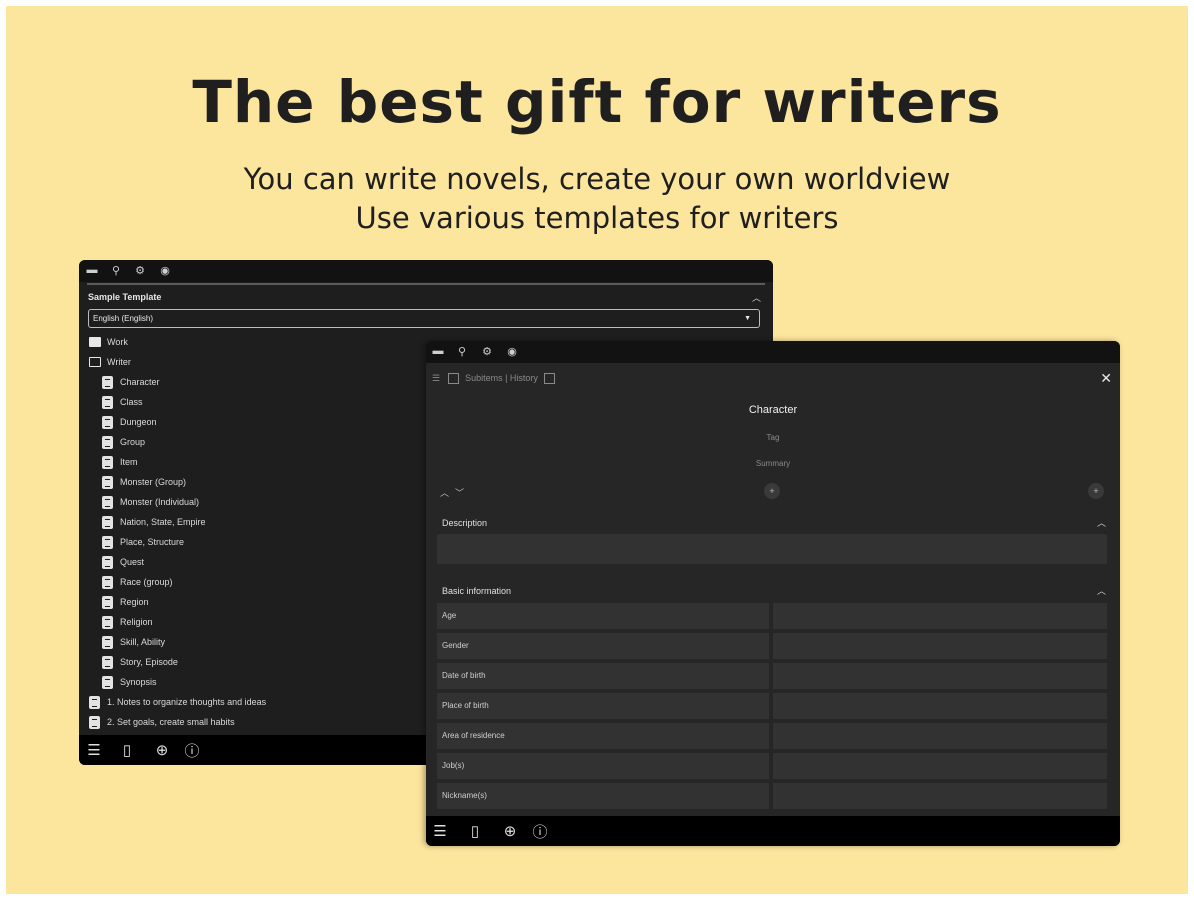 This screenshot has width=1194, height=900. What do you see at coordinates (773, 831) in the screenshot?
I see `bottom-toolbar: ☰ ▯ ⊕ ⓘ` at bounding box center [773, 831].